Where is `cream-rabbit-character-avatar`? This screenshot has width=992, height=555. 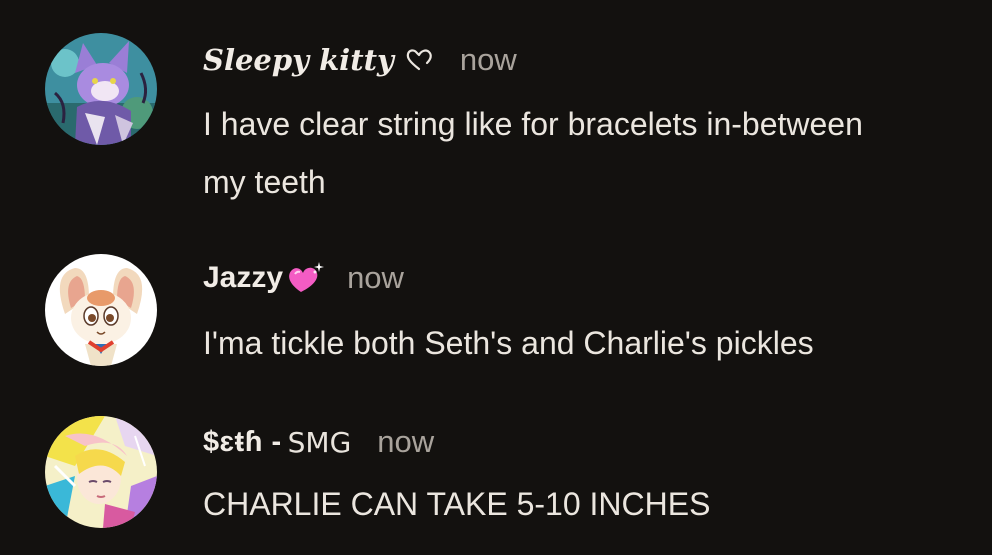 cream-rabbit-character-avatar is located at coordinates (101, 310).